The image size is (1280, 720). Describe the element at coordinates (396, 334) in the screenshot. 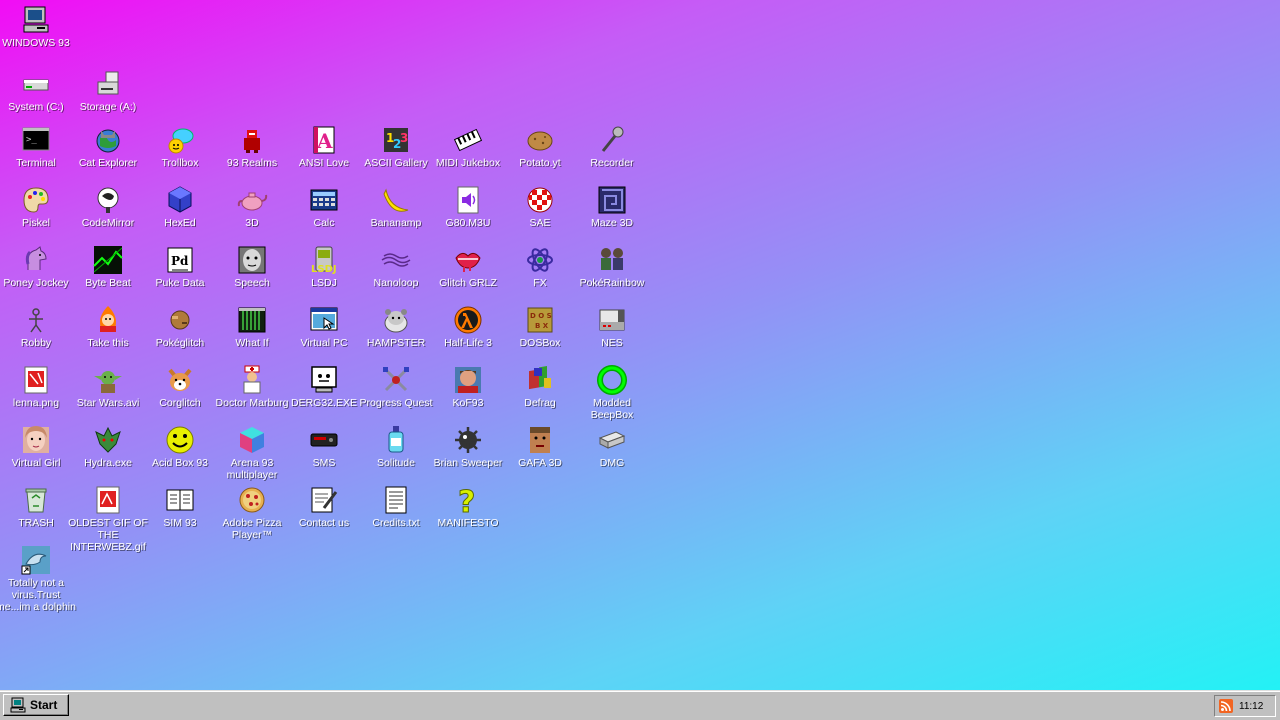

I see `desktop-icon-hampster: HAMPSTER` at that location.